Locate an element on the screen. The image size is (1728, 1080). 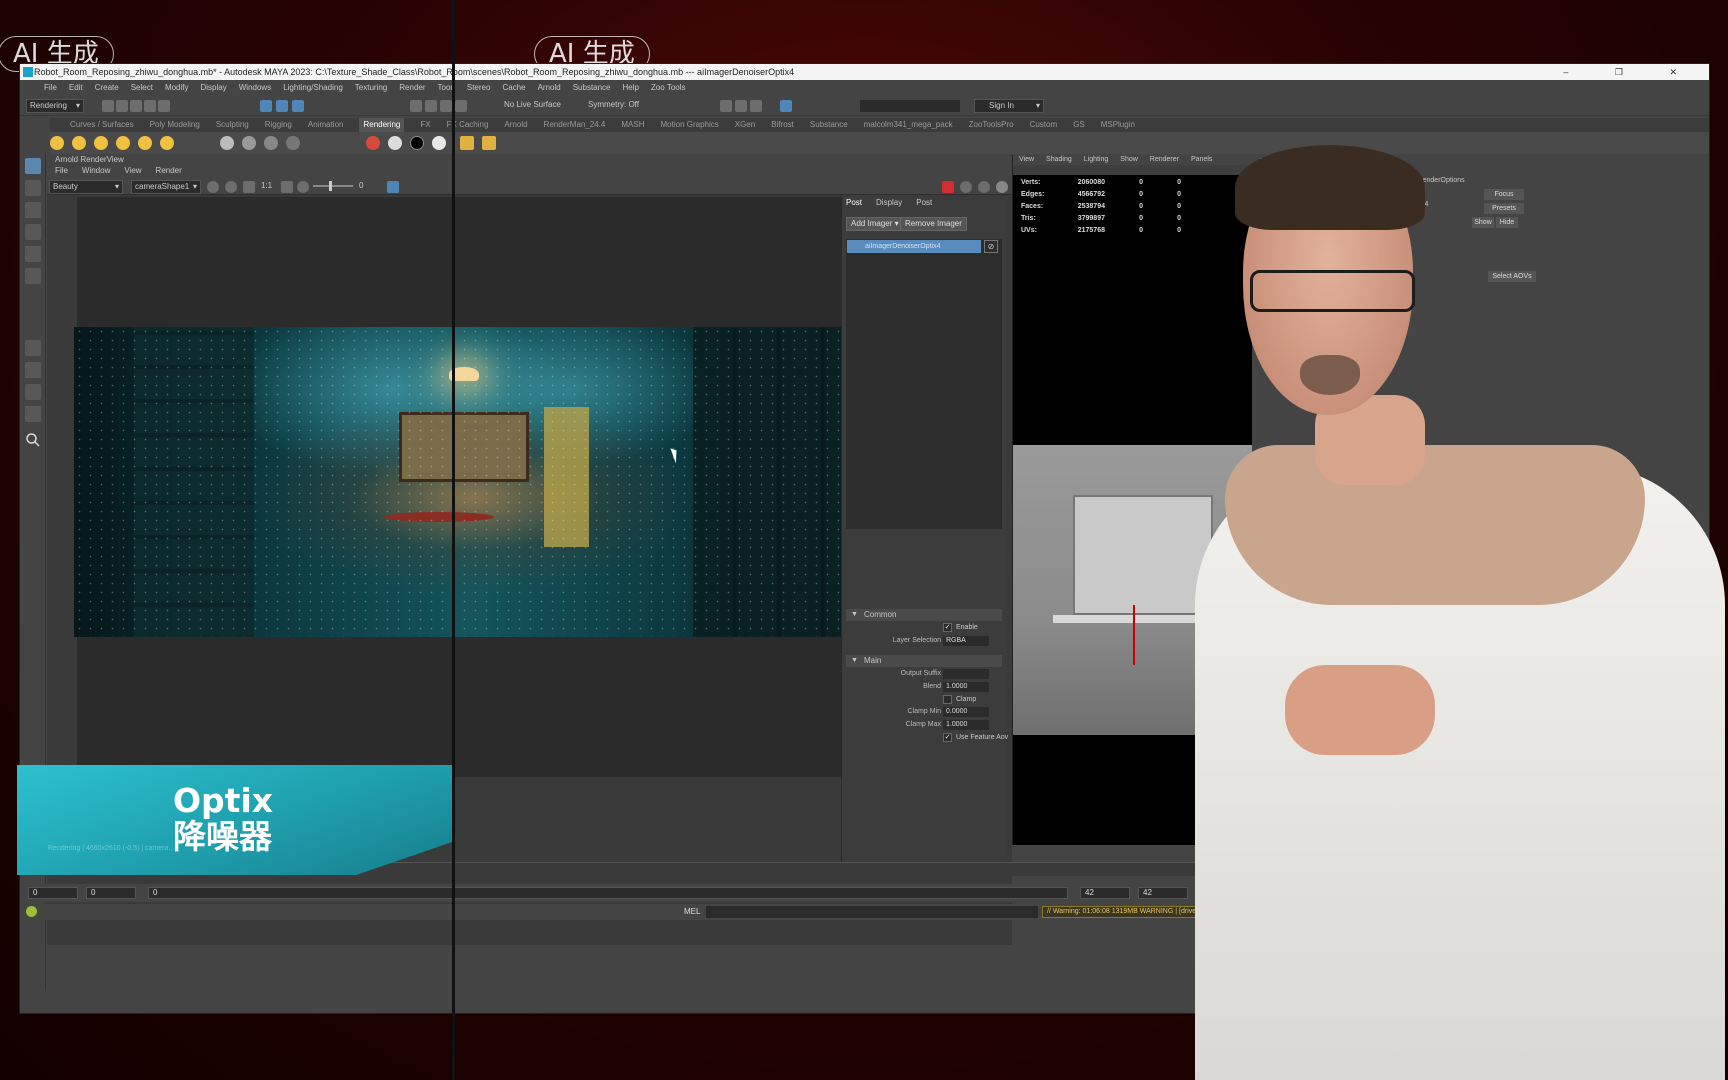
menu-windows: Windows is located at coordinates (255, 88).